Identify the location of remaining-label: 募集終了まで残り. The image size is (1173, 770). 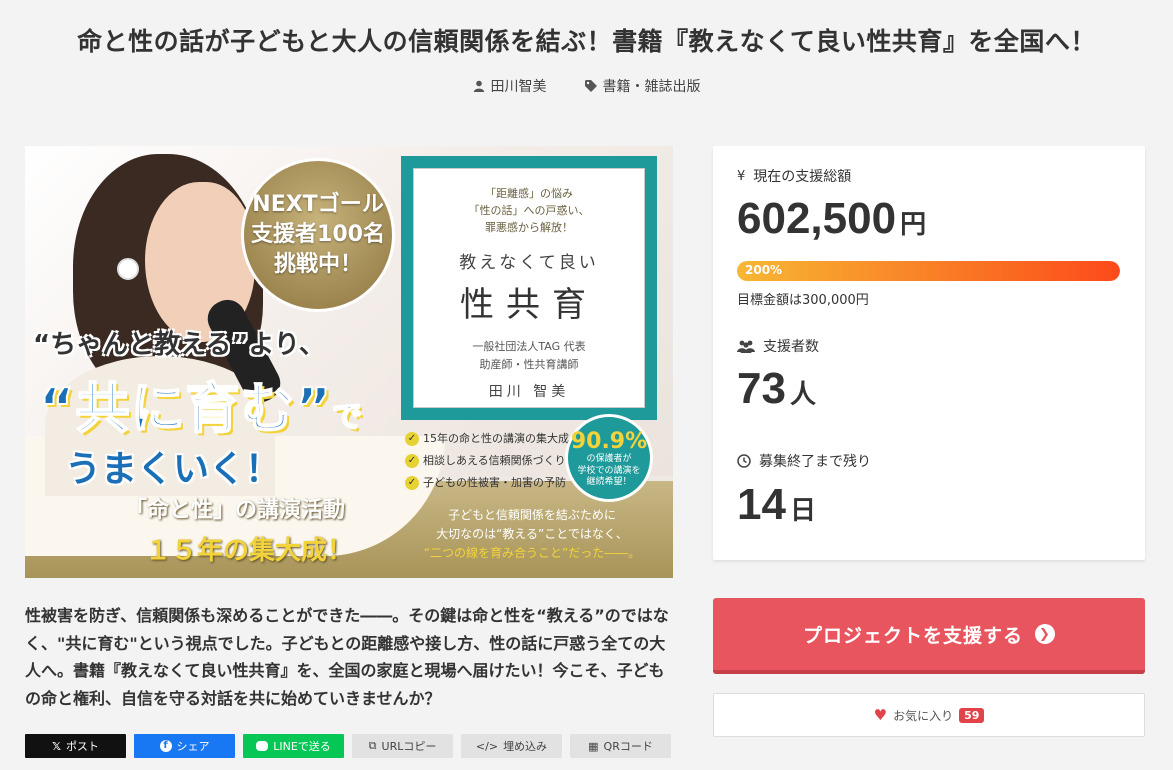
(804, 461).